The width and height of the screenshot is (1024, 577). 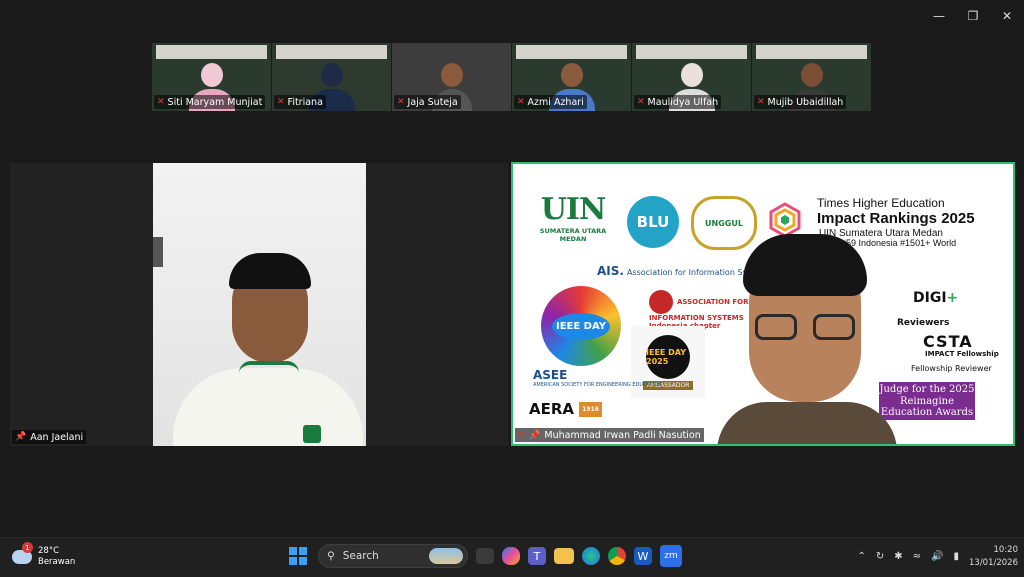 I want to click on ieee-day-logo: IEEE DAY, so click(x=581, y=326).